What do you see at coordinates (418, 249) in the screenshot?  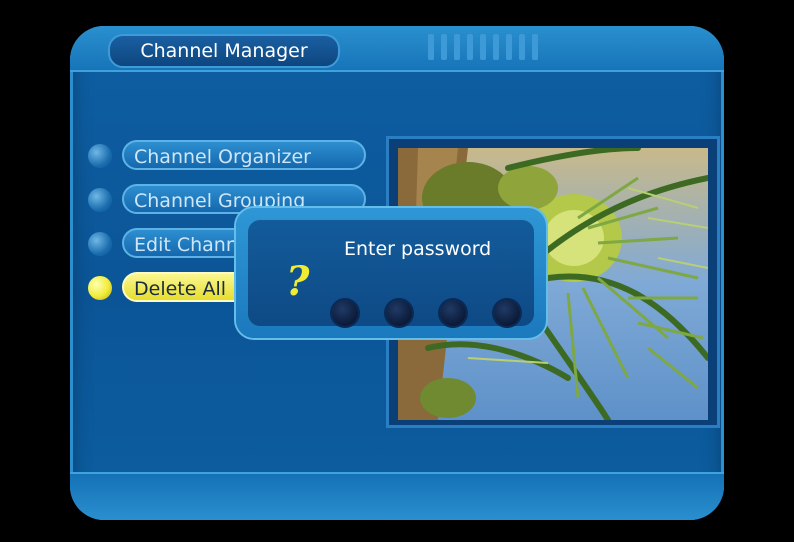 I see `dialog-title: Enter password` at bounding box center [418, 249].